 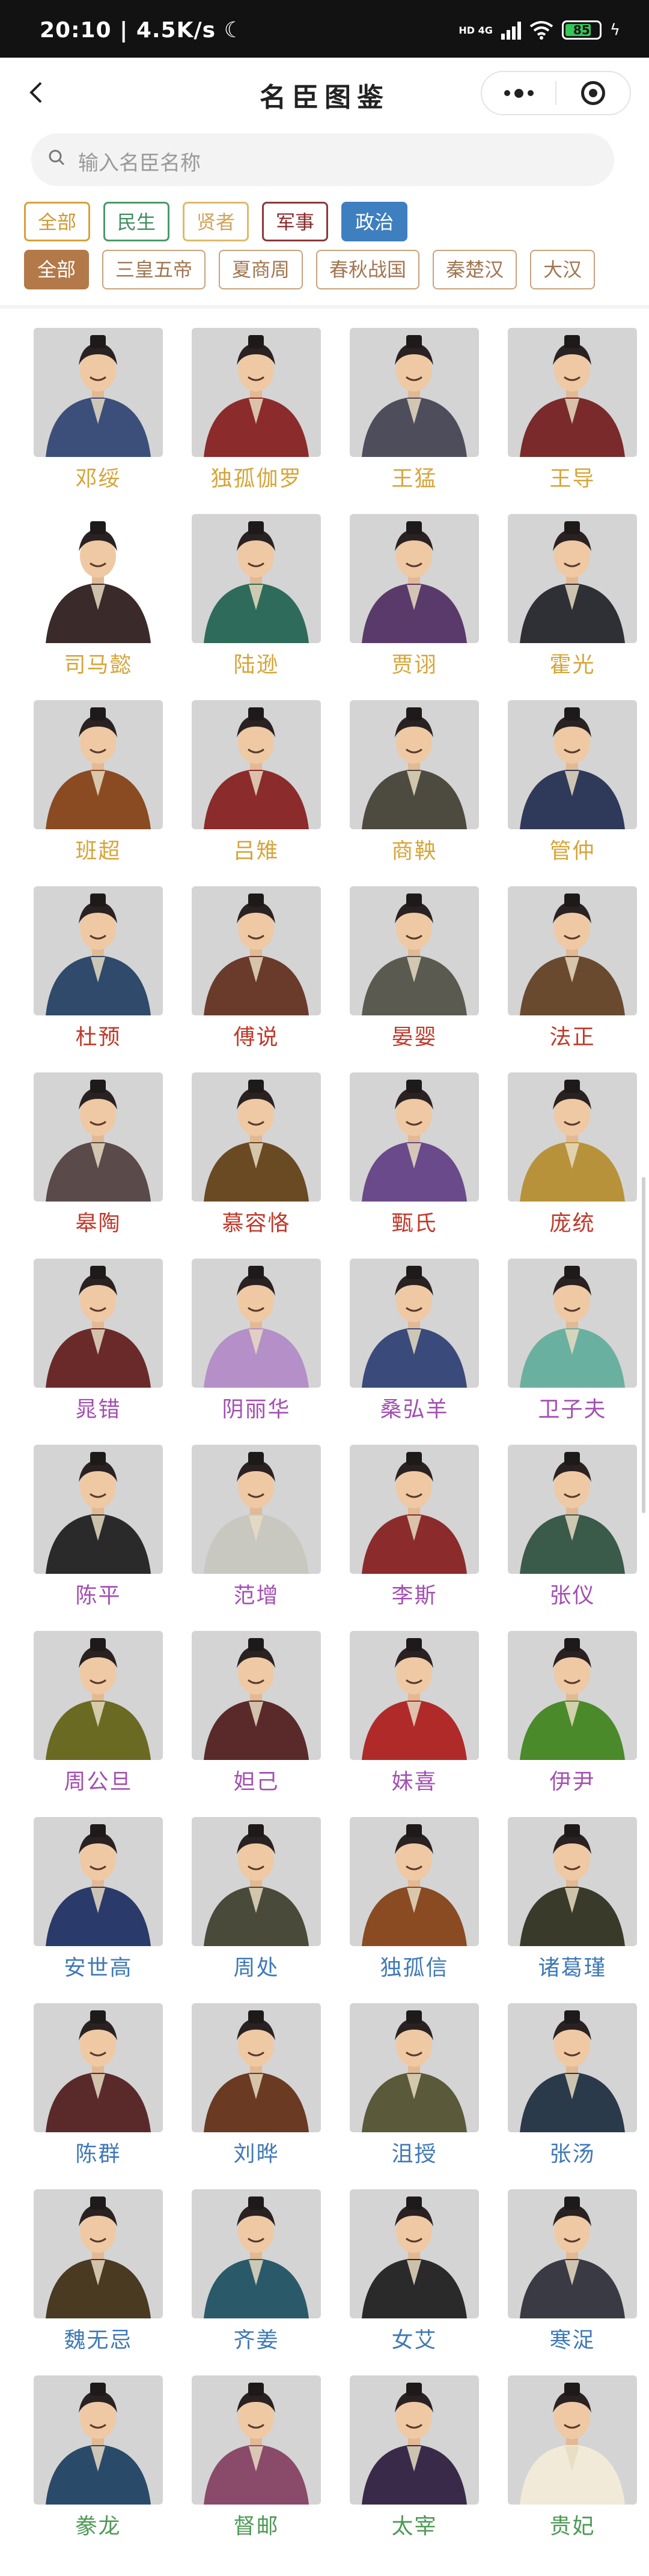 What do you see at coordinates (76, 30) in the screenshot?
I see `status-time: 20:10` at bounding box center [76, 30].